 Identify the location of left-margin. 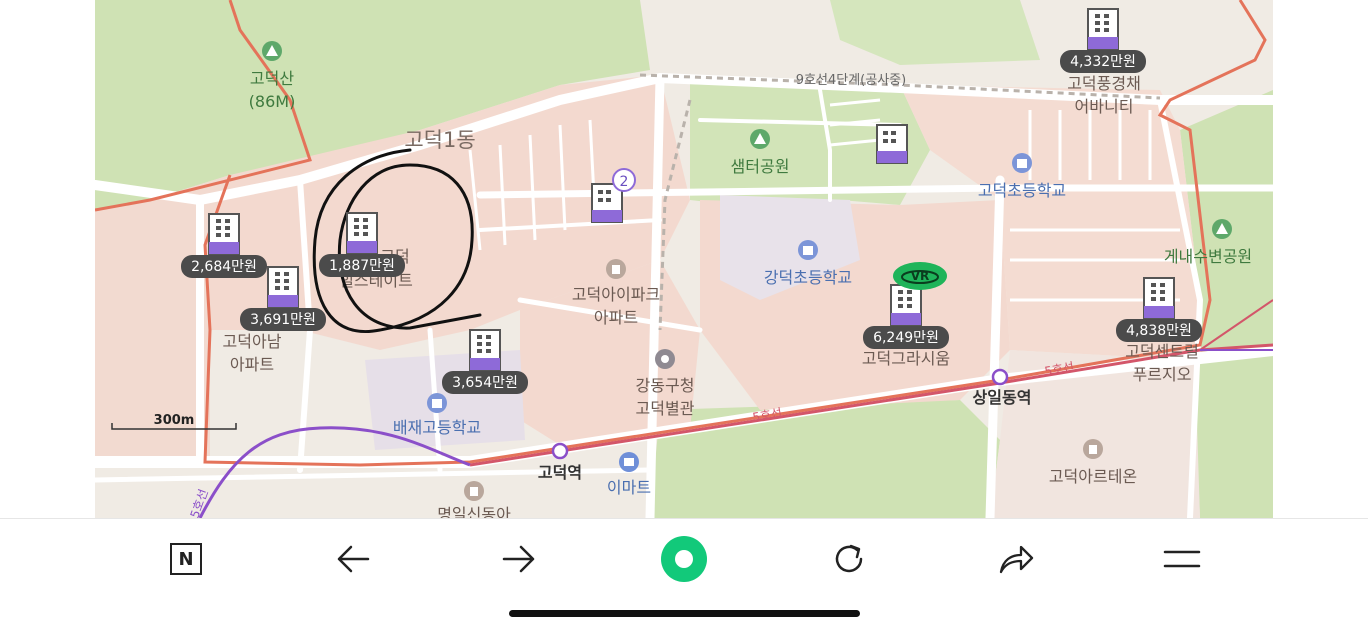
(47, 259).